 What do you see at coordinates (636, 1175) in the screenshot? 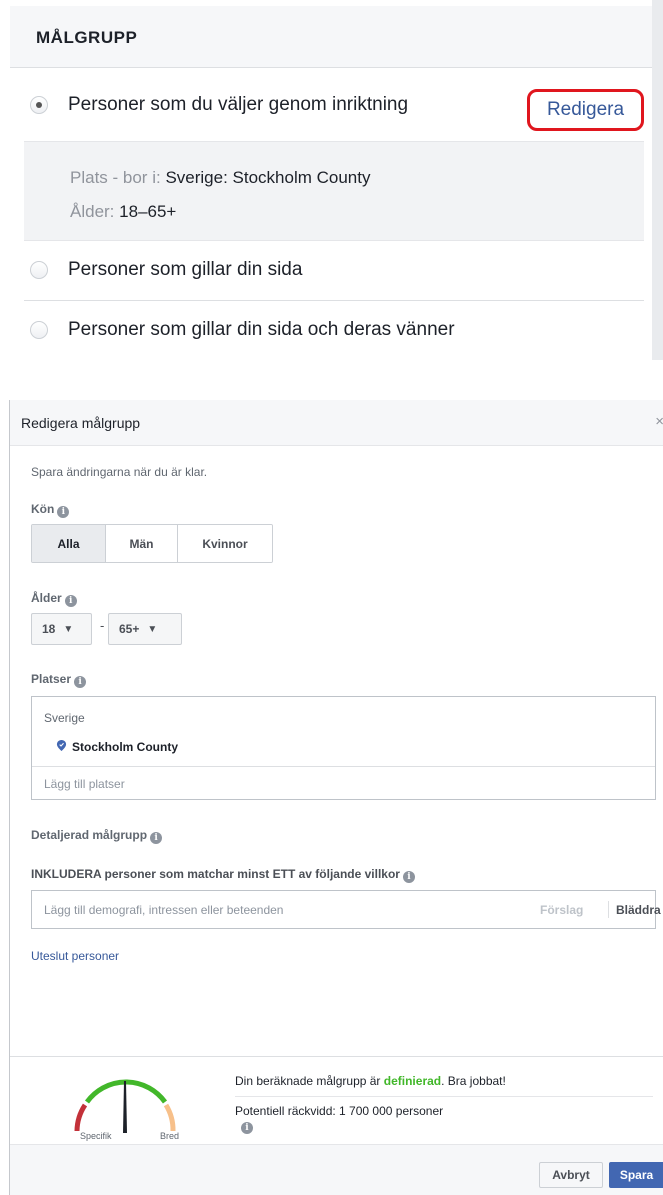
I see `save-button: Spara` at bounding box center [636, 1175].